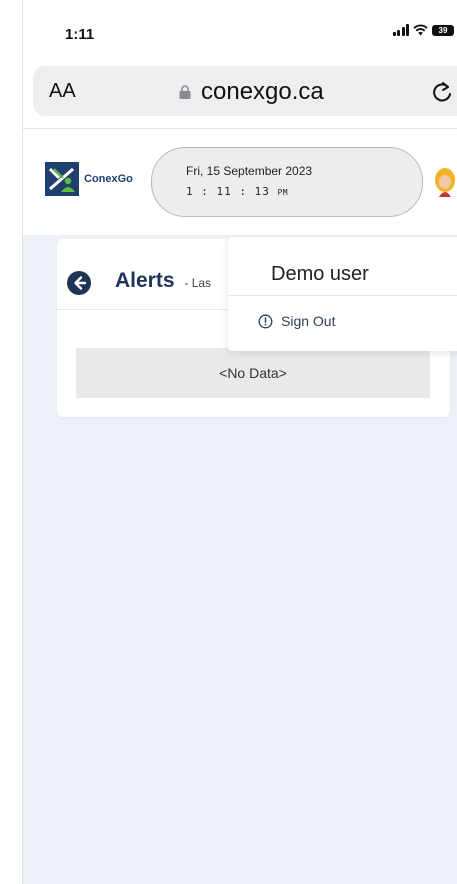  I want to click on user-dropdown-menu: Demo user Sign Out, so click(342, 294).